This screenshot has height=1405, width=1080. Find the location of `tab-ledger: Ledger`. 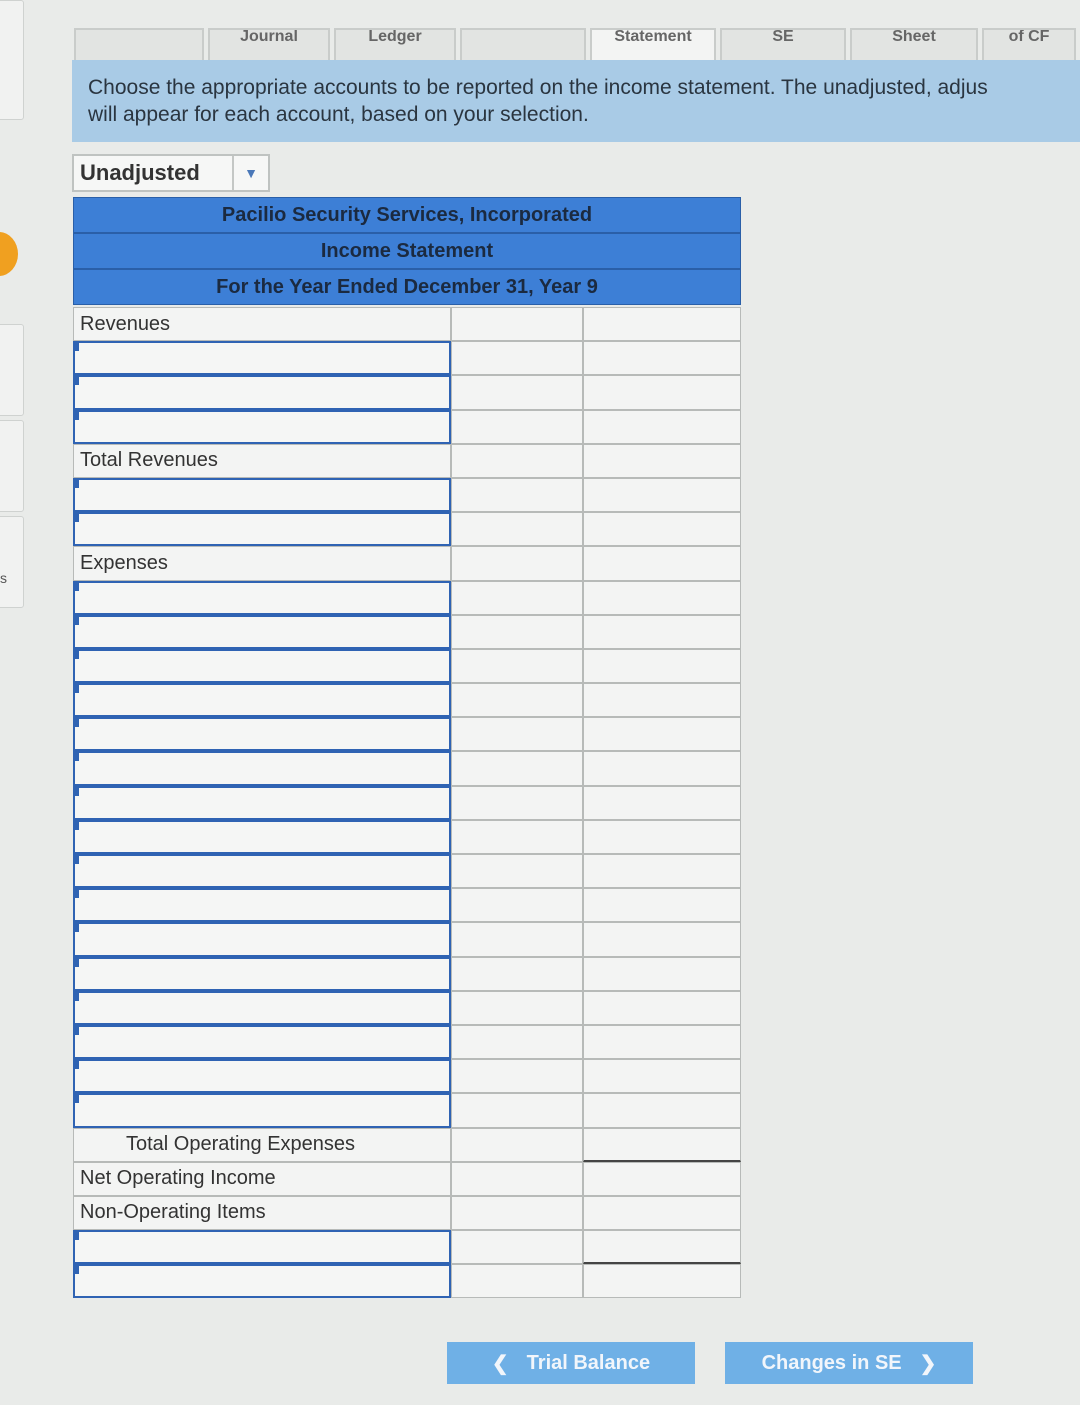

tab-ledger: Ledger is located at coordinates (395, 44).